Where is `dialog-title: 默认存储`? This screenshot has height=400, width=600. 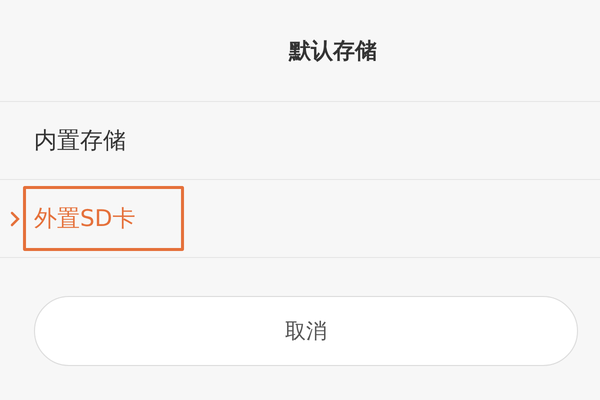 dialog-title: 默认存储 is located at coordinates (333, 52).